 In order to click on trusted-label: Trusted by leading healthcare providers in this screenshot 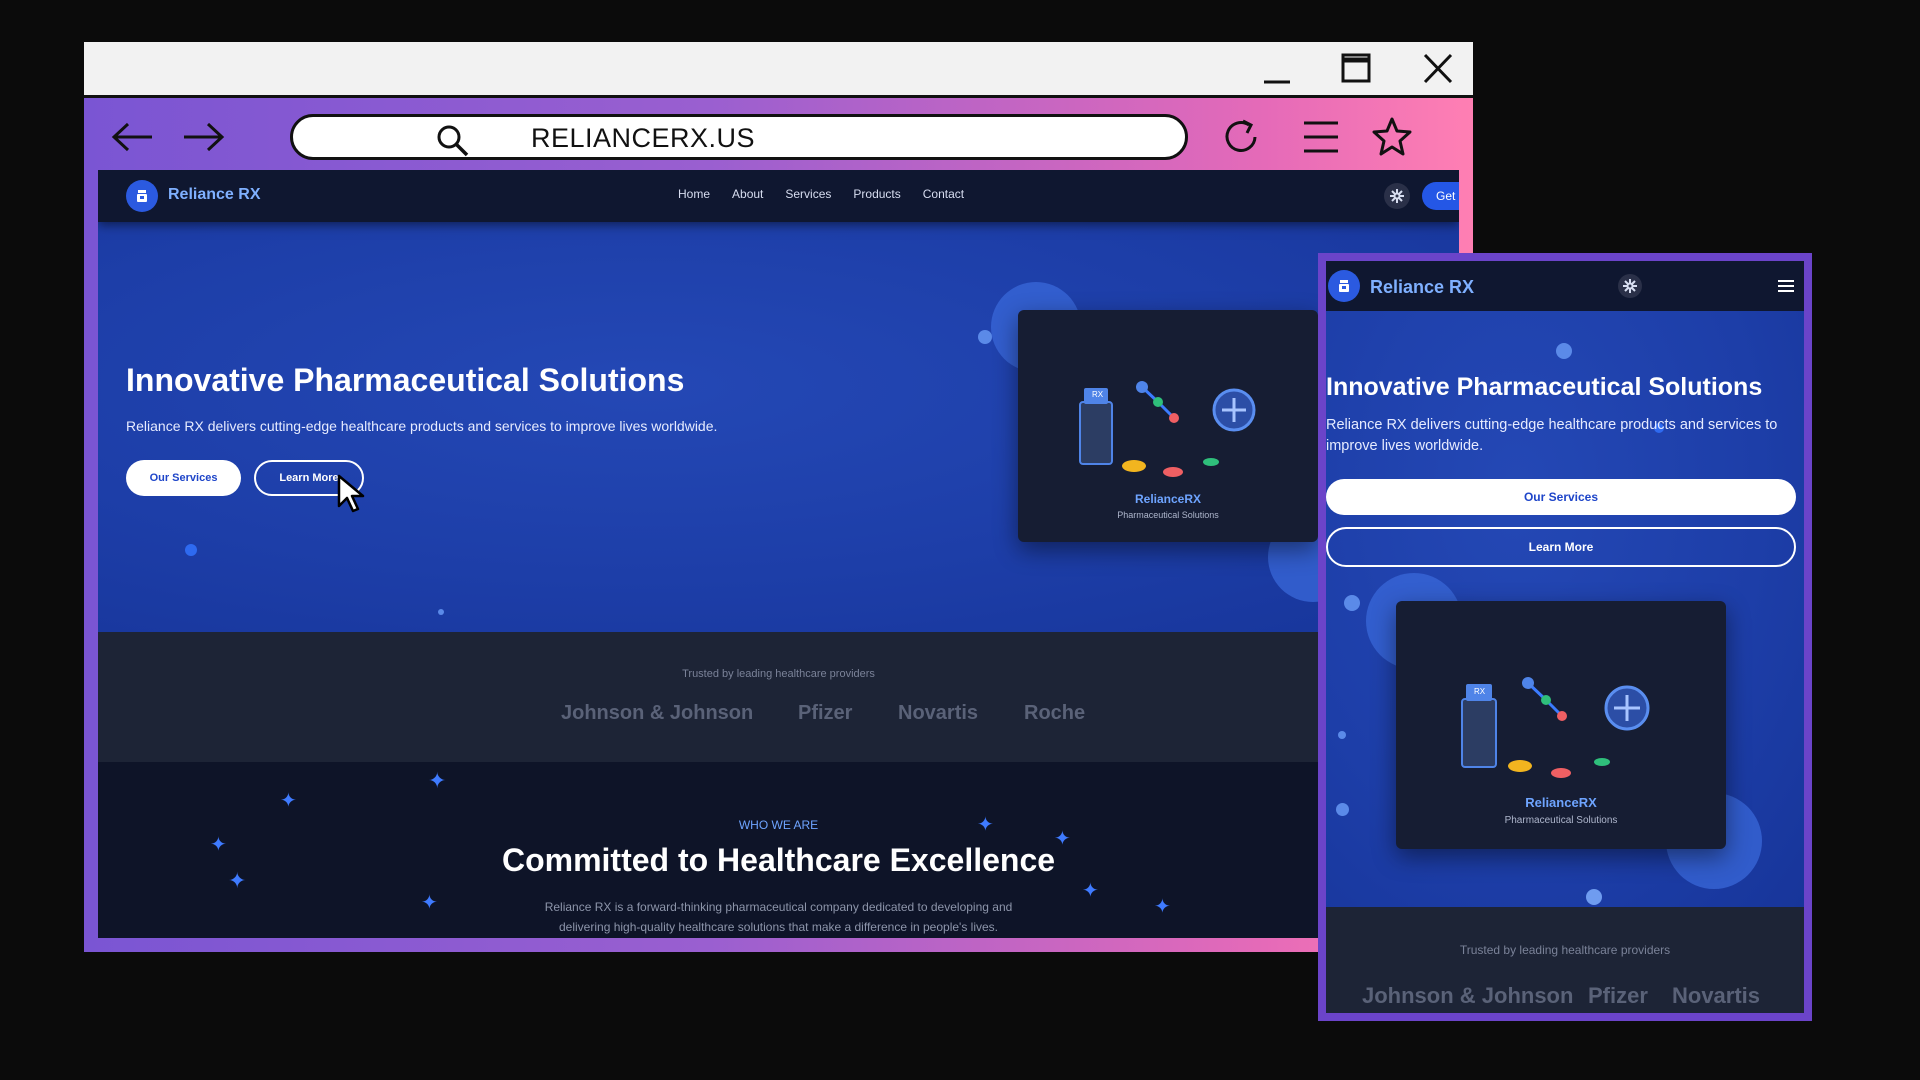, I will do `click(778, 674)`.